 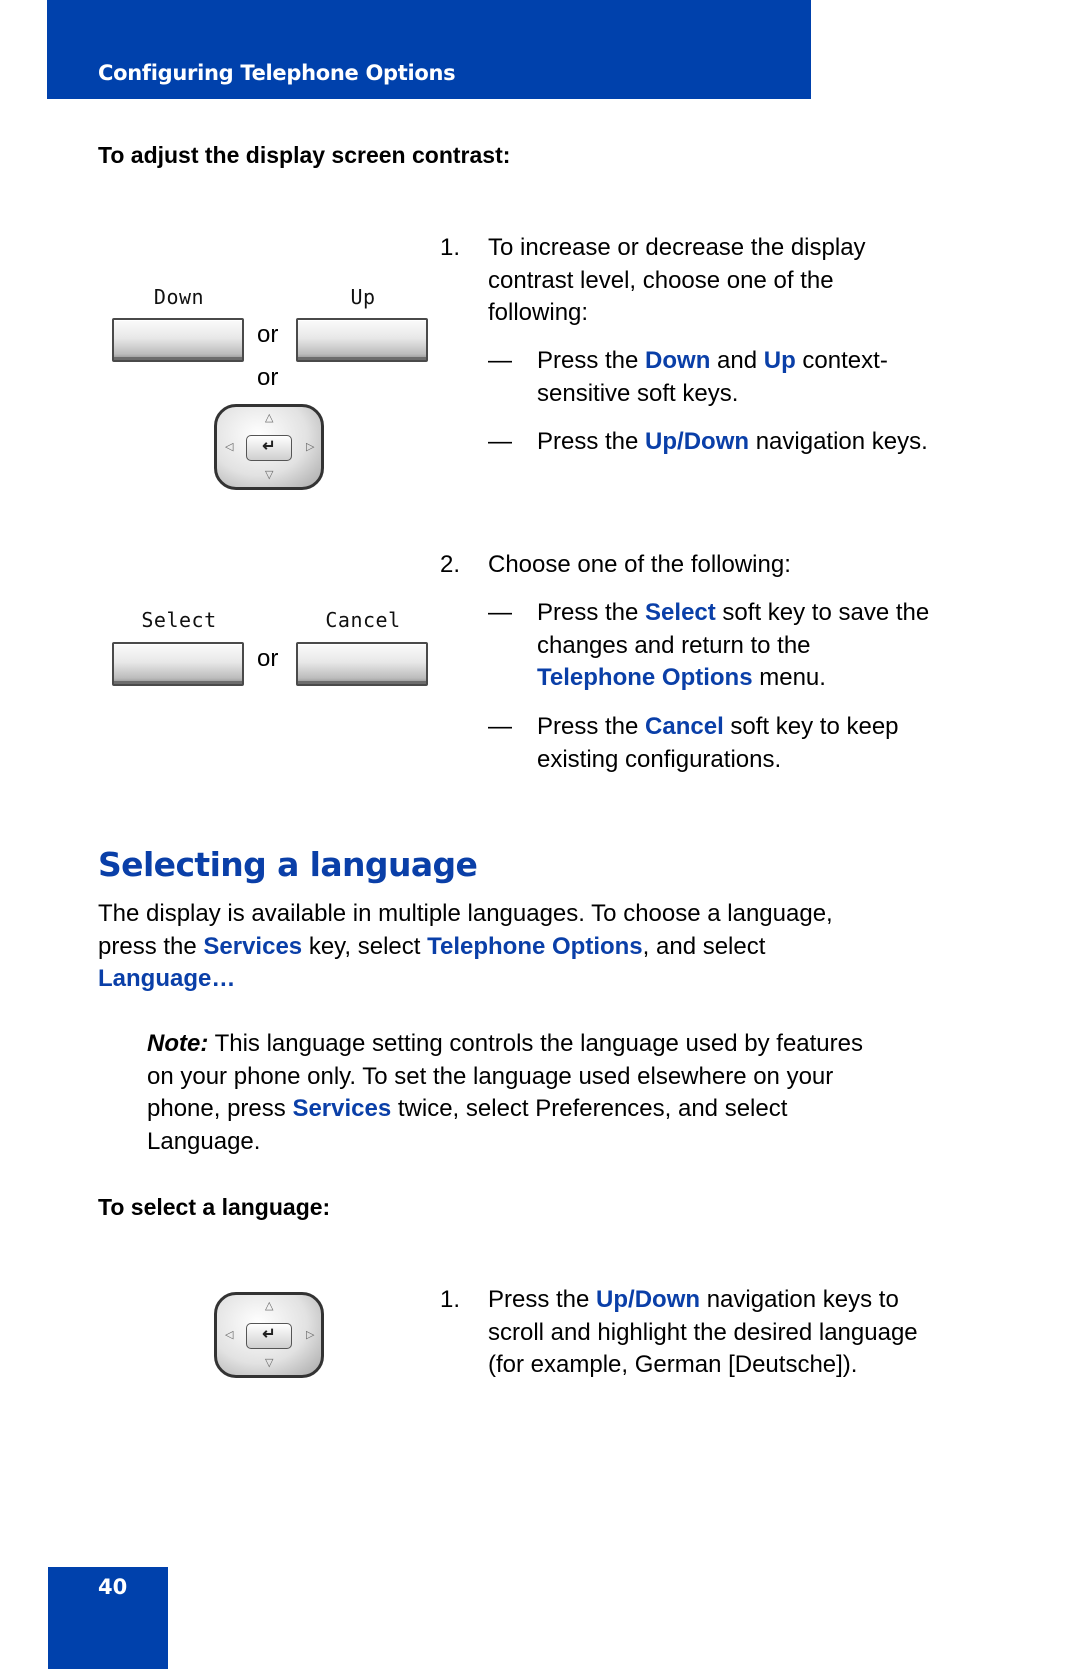 I want to click on up-softkey-button, so click(x=362, y=340).